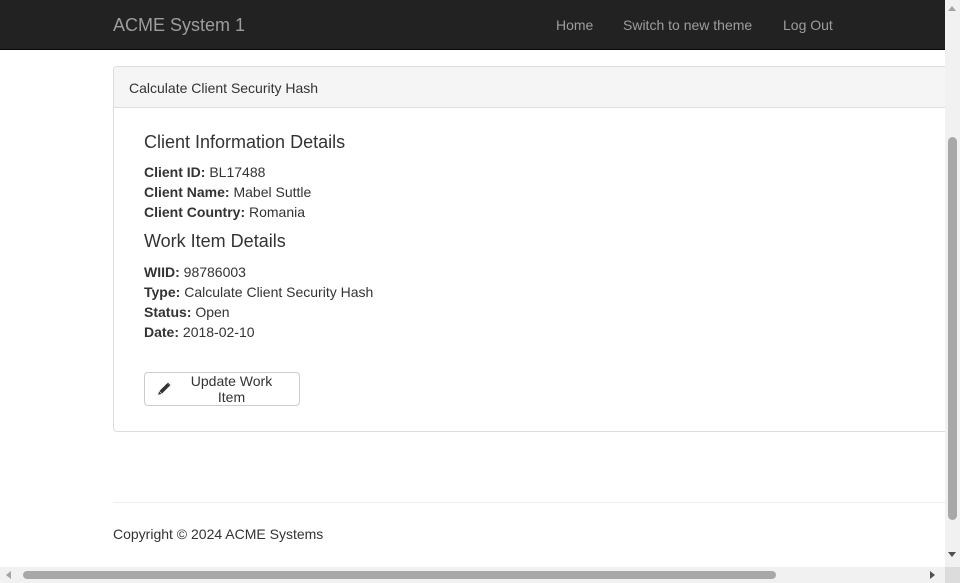 The height and width of the screenshot is (583, 960). I want to click on nav-home-link: Home, so click(574, 25).